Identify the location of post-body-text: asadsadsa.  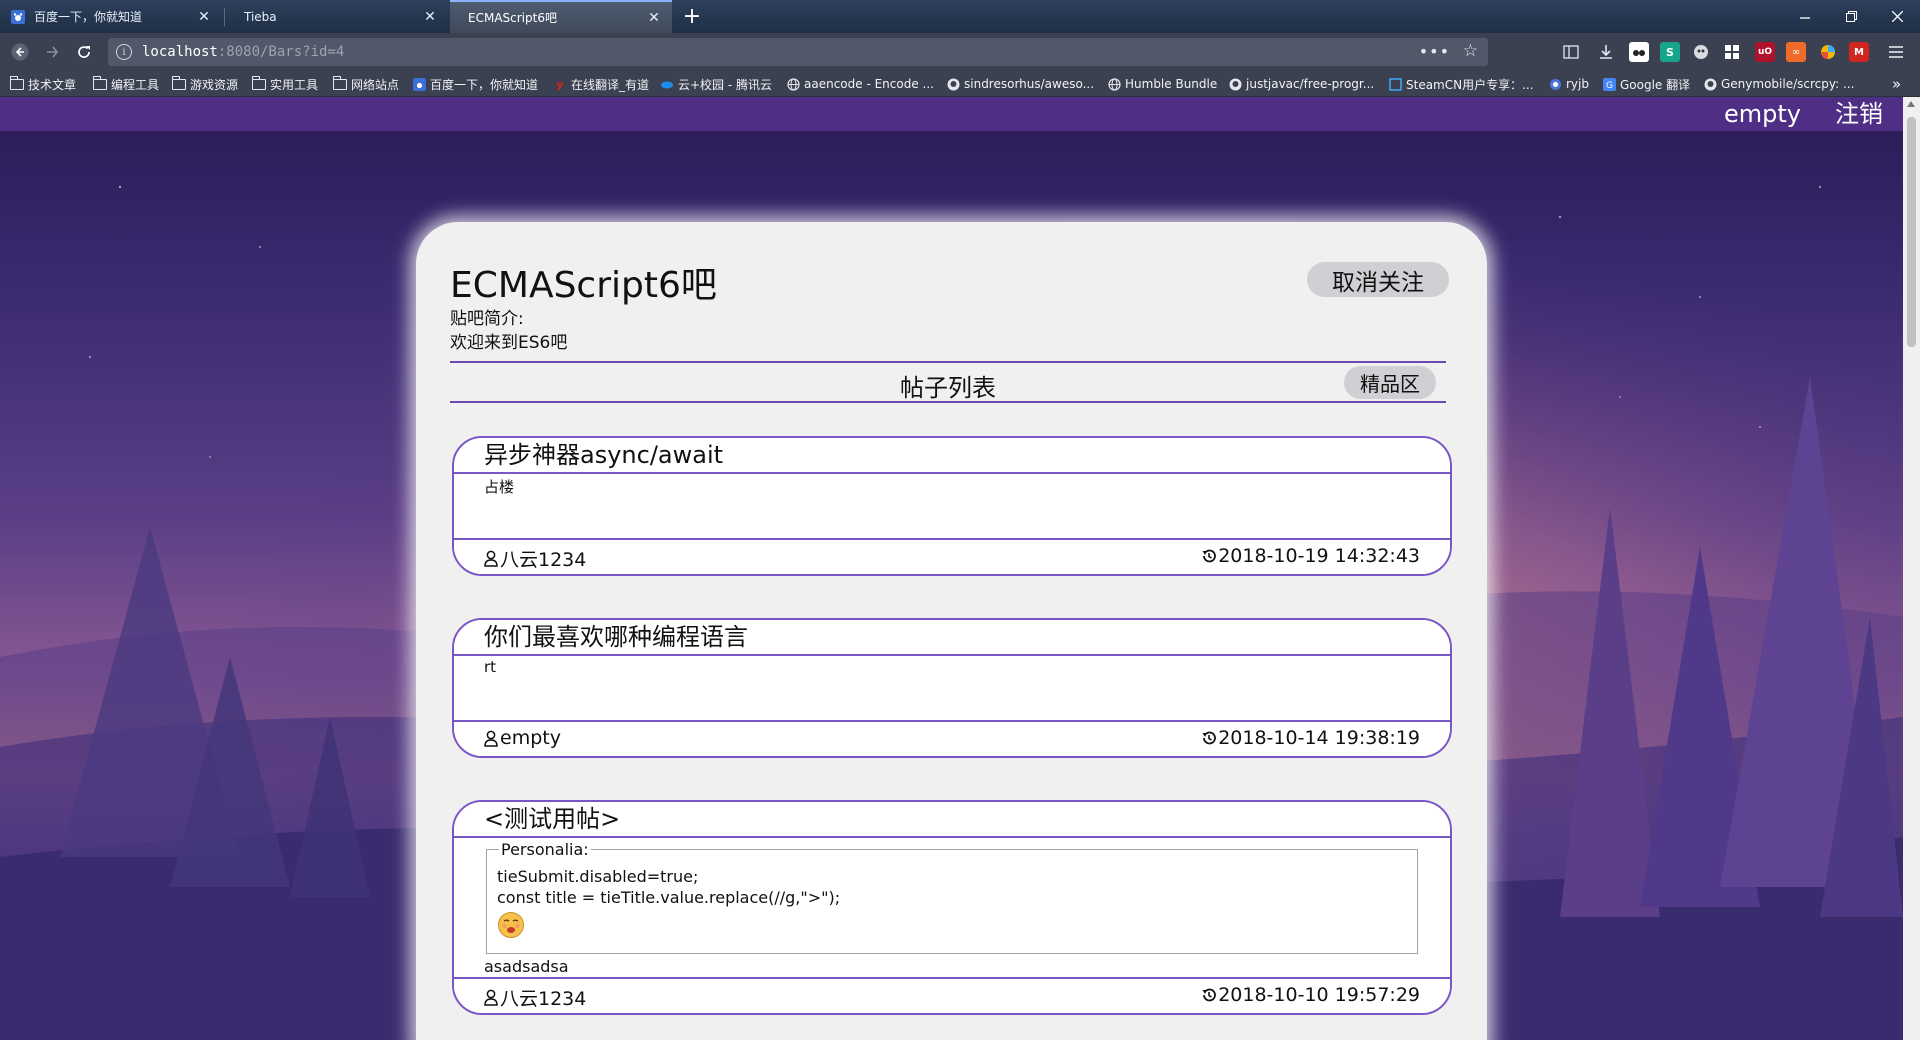
(526, 966).